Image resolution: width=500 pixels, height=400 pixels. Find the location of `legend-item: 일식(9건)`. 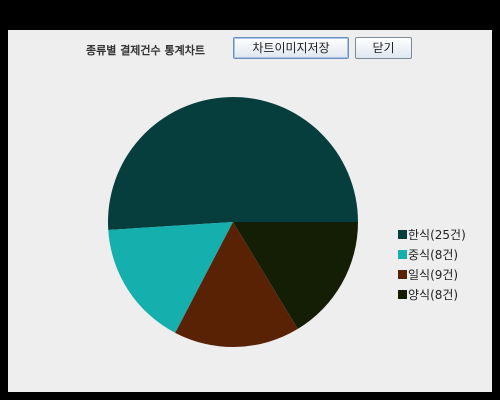

legend-item: 일식(9건) is located at coordinates (432, 274).